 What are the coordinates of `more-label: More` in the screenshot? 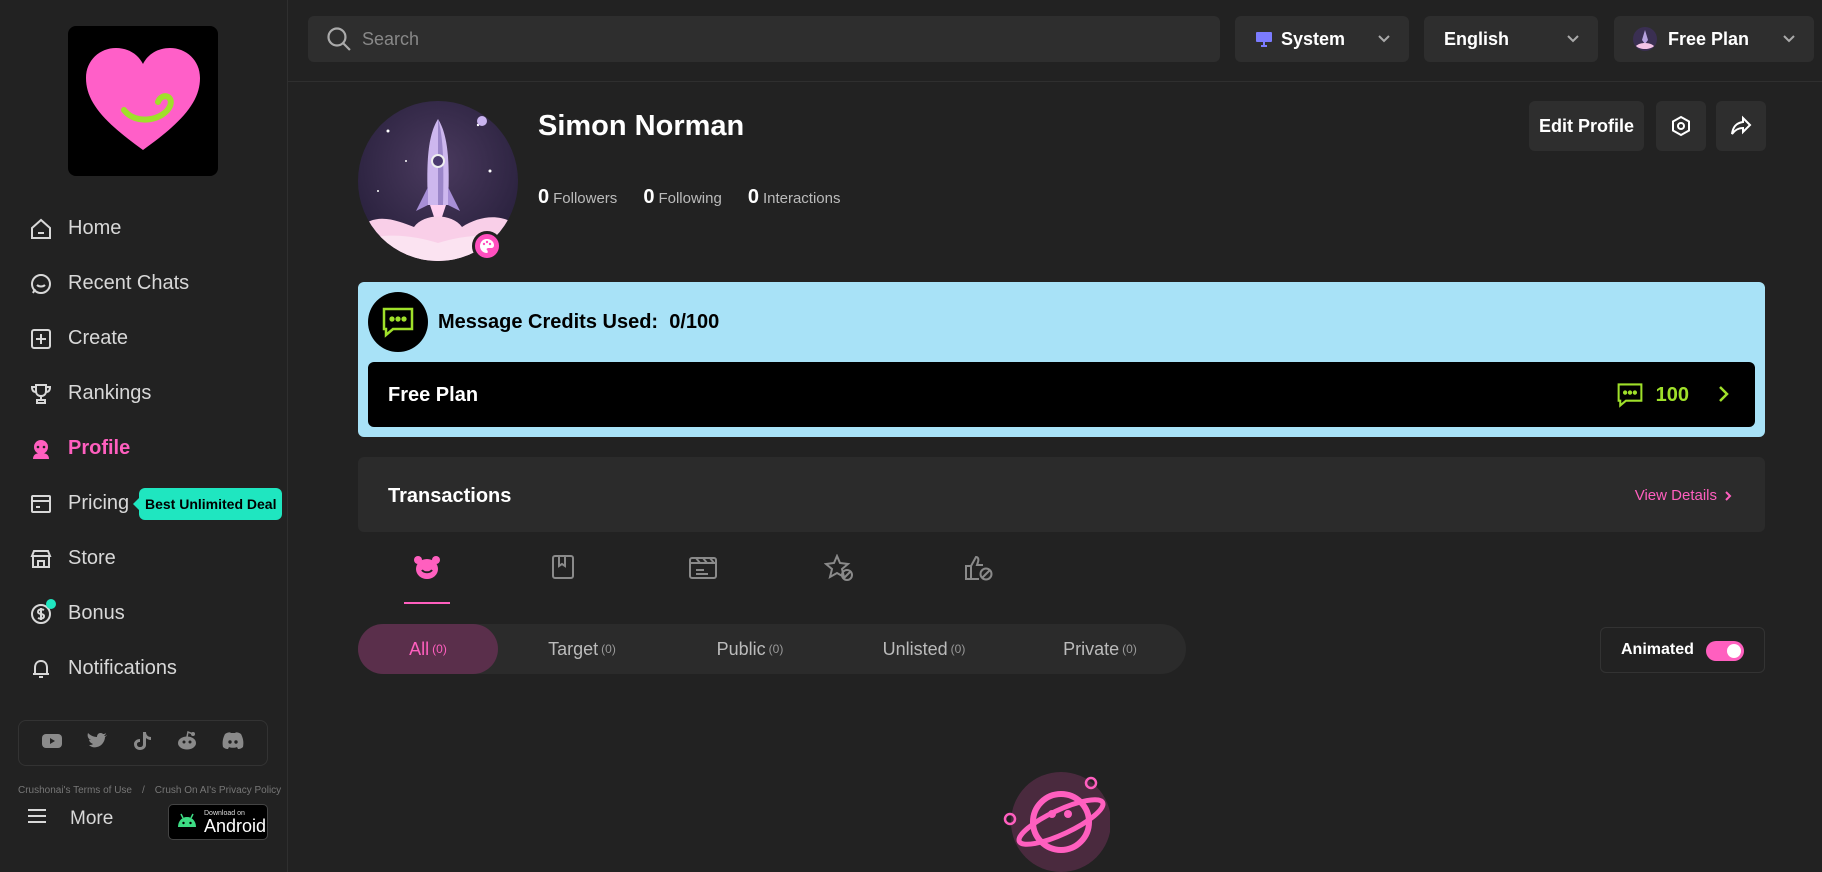 It's located at (92, 818).